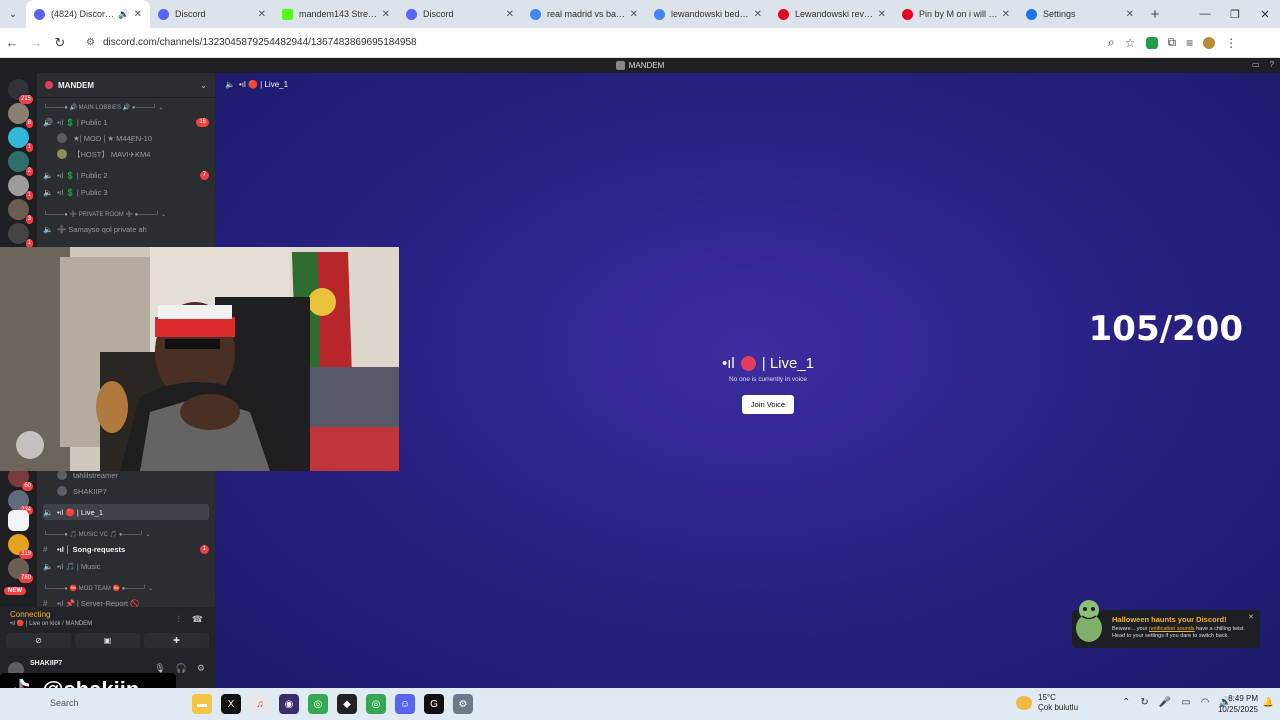 The width and height of the screenshot is (1280, 720). Describe the element at coordinates (203, 85) in the screenshot. I see `chevron-down-icon: ⌄` at that location.